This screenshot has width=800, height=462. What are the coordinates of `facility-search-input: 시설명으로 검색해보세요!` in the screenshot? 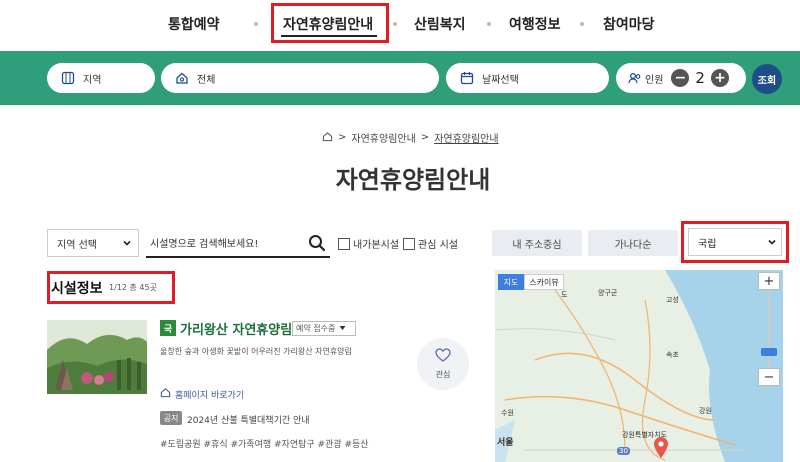 It's located at (238, 243).